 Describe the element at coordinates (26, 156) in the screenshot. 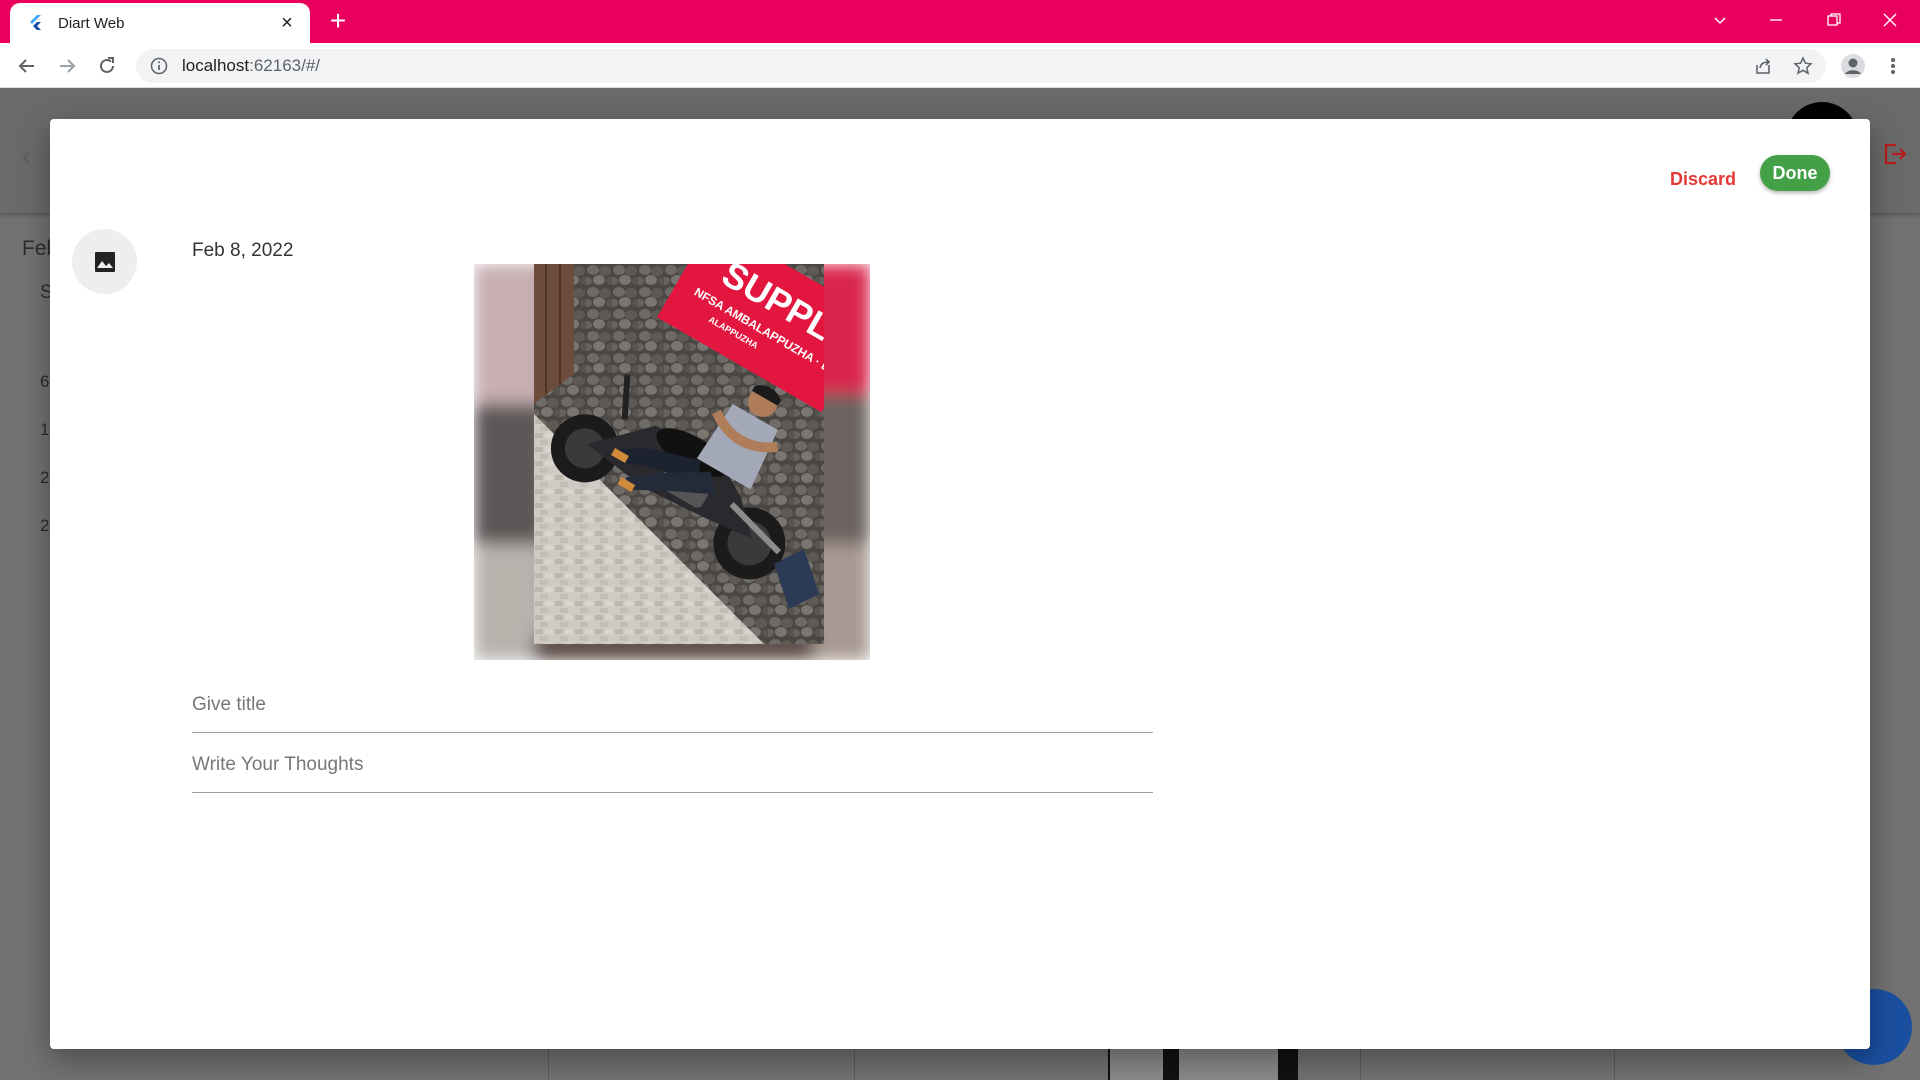

I see `back-arrow-icon: ‹` at that location.